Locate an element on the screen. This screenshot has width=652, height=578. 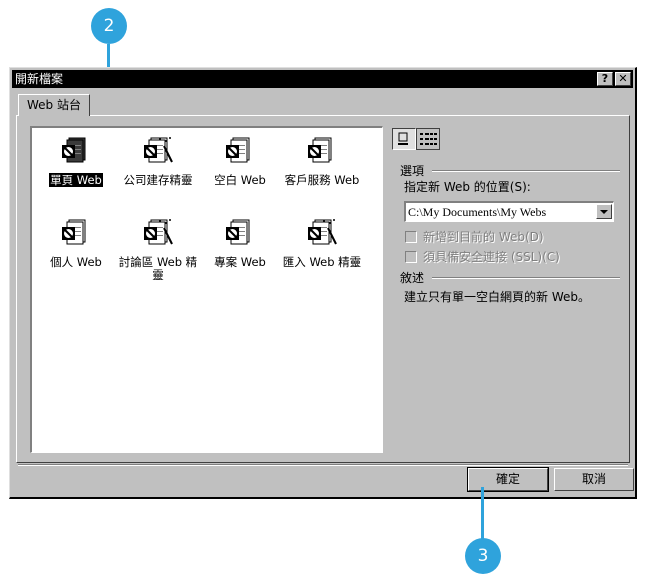
template-item: 匯入 Web 精靈 is located at coordinates (322, 243).